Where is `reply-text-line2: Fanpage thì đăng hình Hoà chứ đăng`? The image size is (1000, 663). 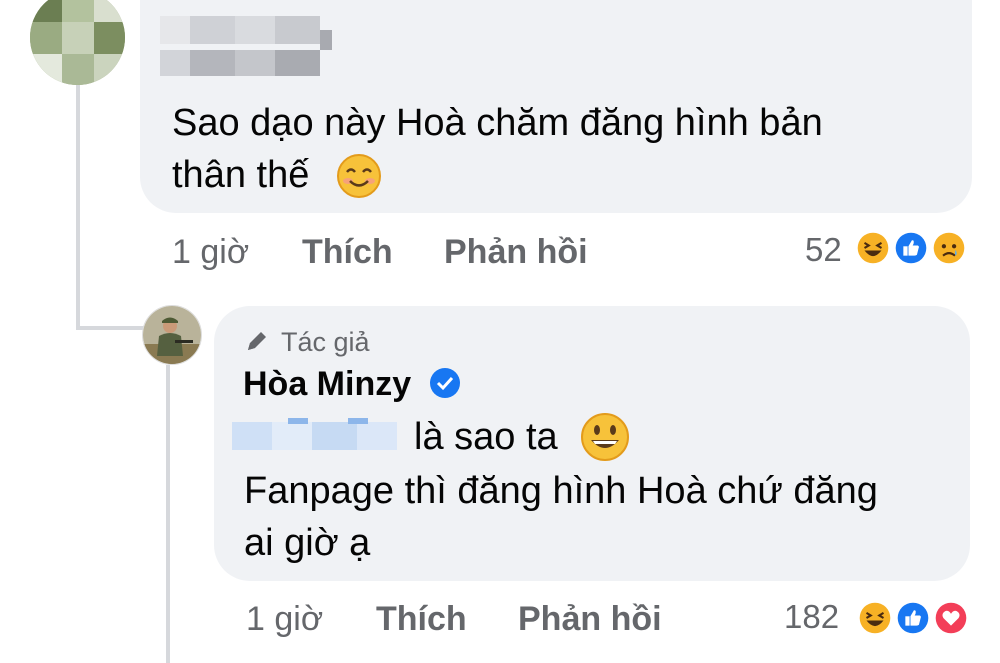
reply-text-line2: Fanpage thì đăng hình Hoà chứ đăng is located at coordinates (561, 491).